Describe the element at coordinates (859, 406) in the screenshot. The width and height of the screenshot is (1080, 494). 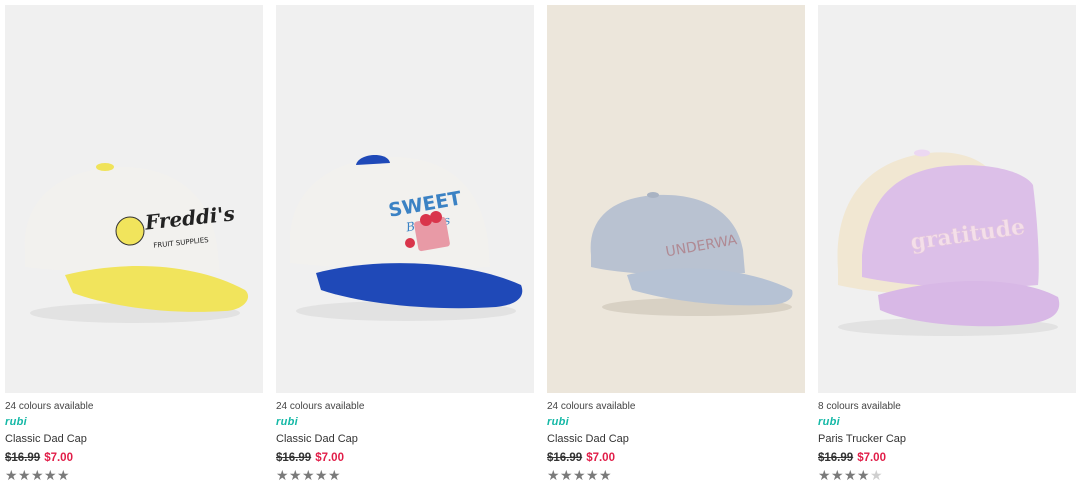
I see `colours-available: 8 colours available` at that location.